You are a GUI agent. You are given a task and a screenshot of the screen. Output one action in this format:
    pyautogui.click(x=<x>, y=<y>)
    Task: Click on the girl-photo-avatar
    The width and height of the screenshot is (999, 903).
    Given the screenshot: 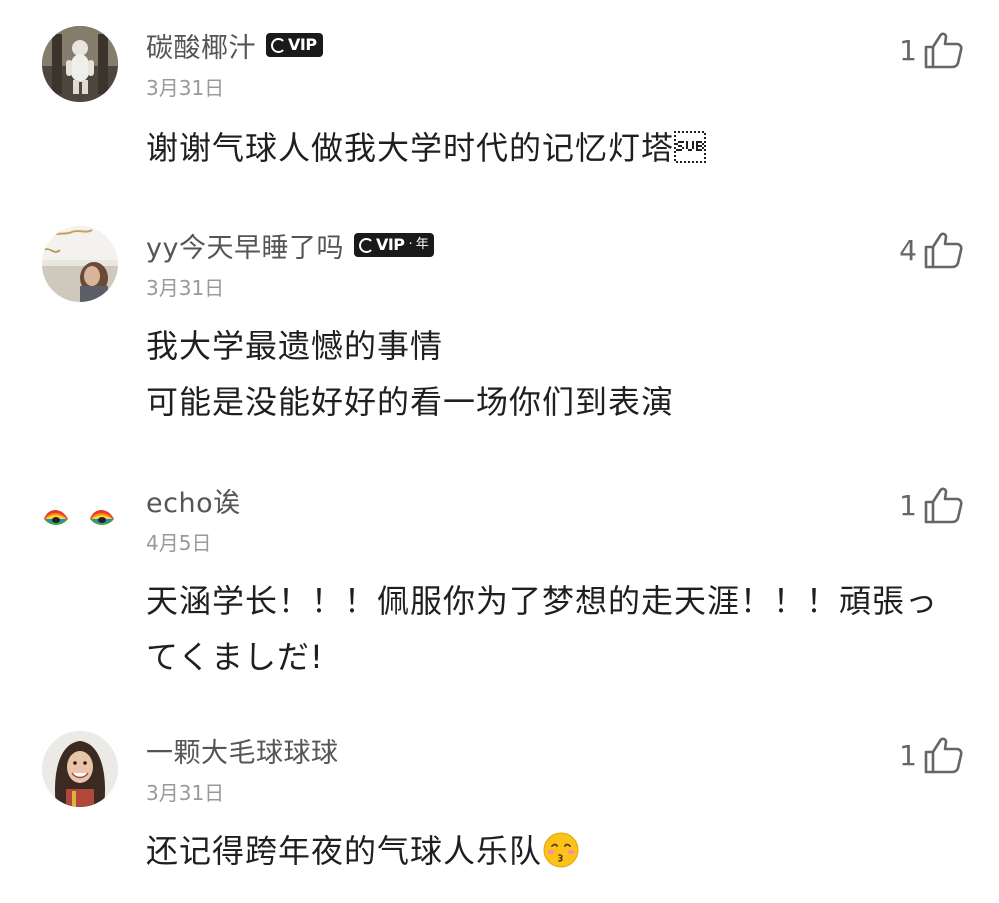 What is the action you would take?
    pyautogui.click(x=80, y=264)
    